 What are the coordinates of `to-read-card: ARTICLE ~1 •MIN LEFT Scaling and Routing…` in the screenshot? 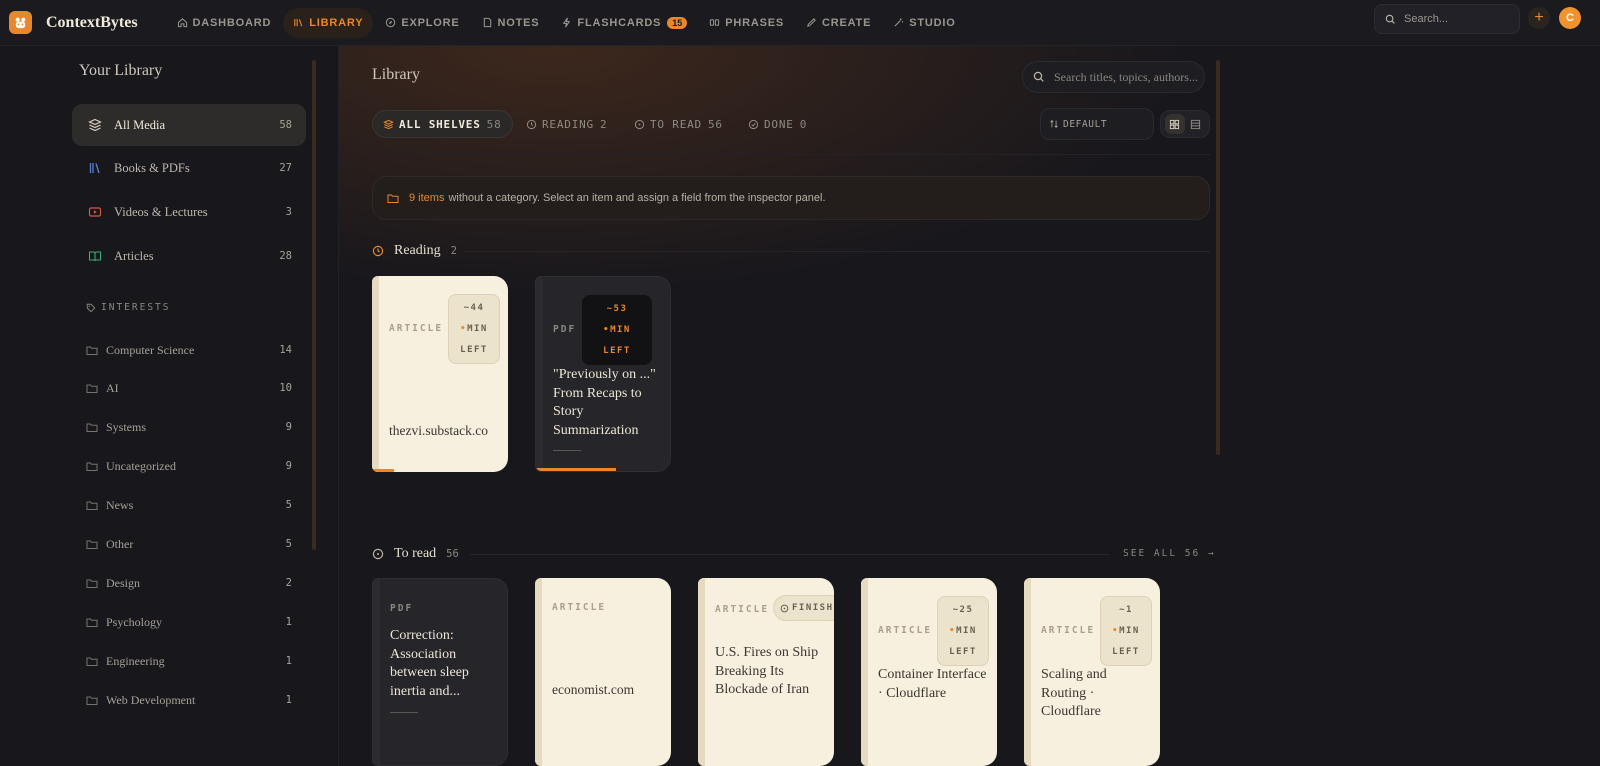 It's located at (1092, 672).